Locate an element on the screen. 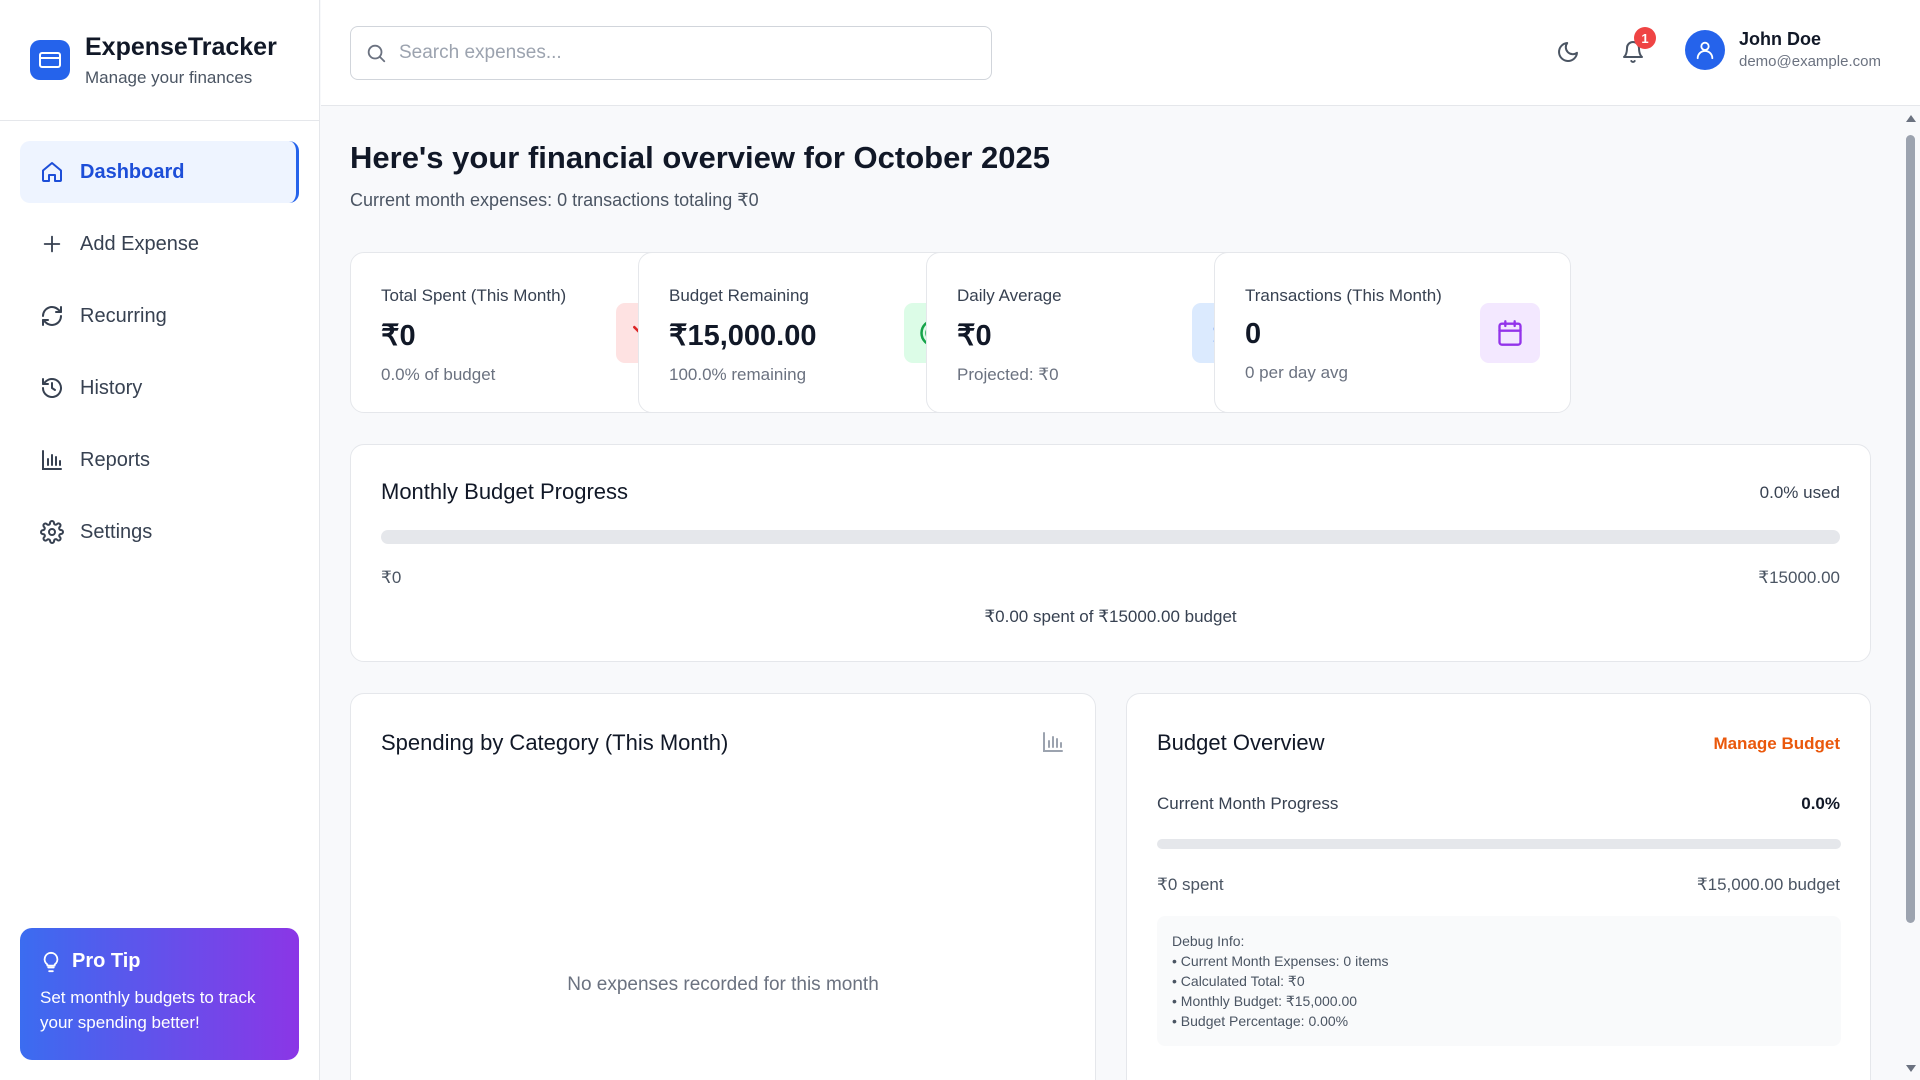 This screenshot has height=1080, width=1920. progress-label: Current Month Progress is located at coordinates (1248, 803).